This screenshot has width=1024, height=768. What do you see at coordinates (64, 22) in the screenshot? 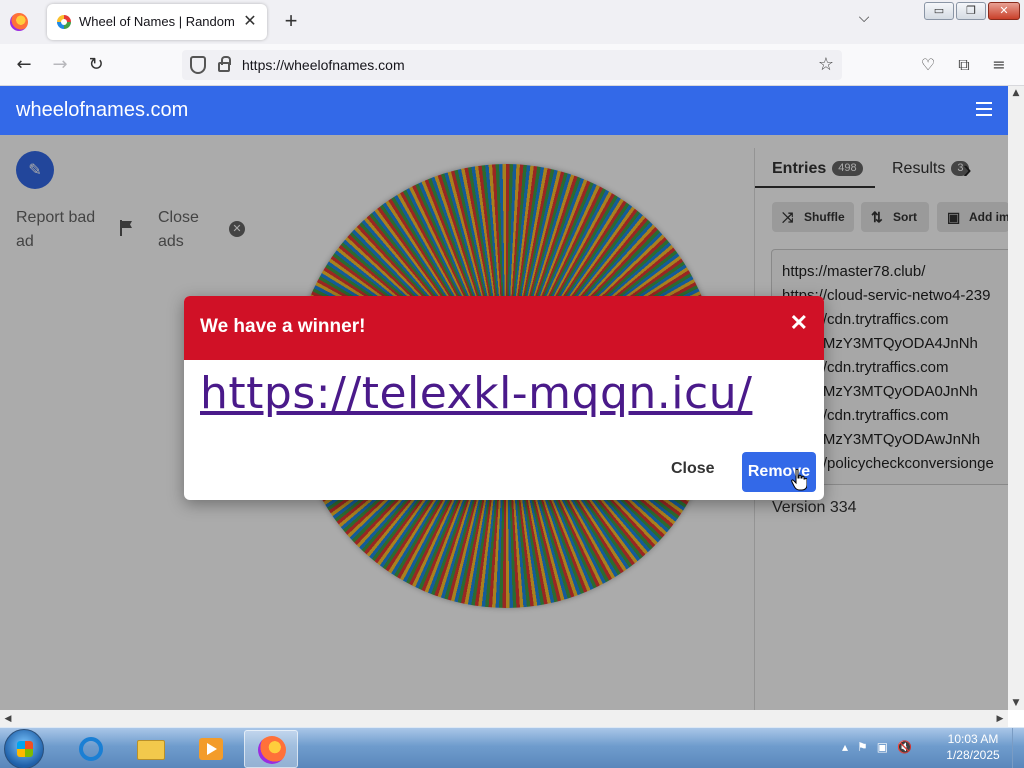
I see `wheel-favicon-icon` at bounding box center [64, 22].